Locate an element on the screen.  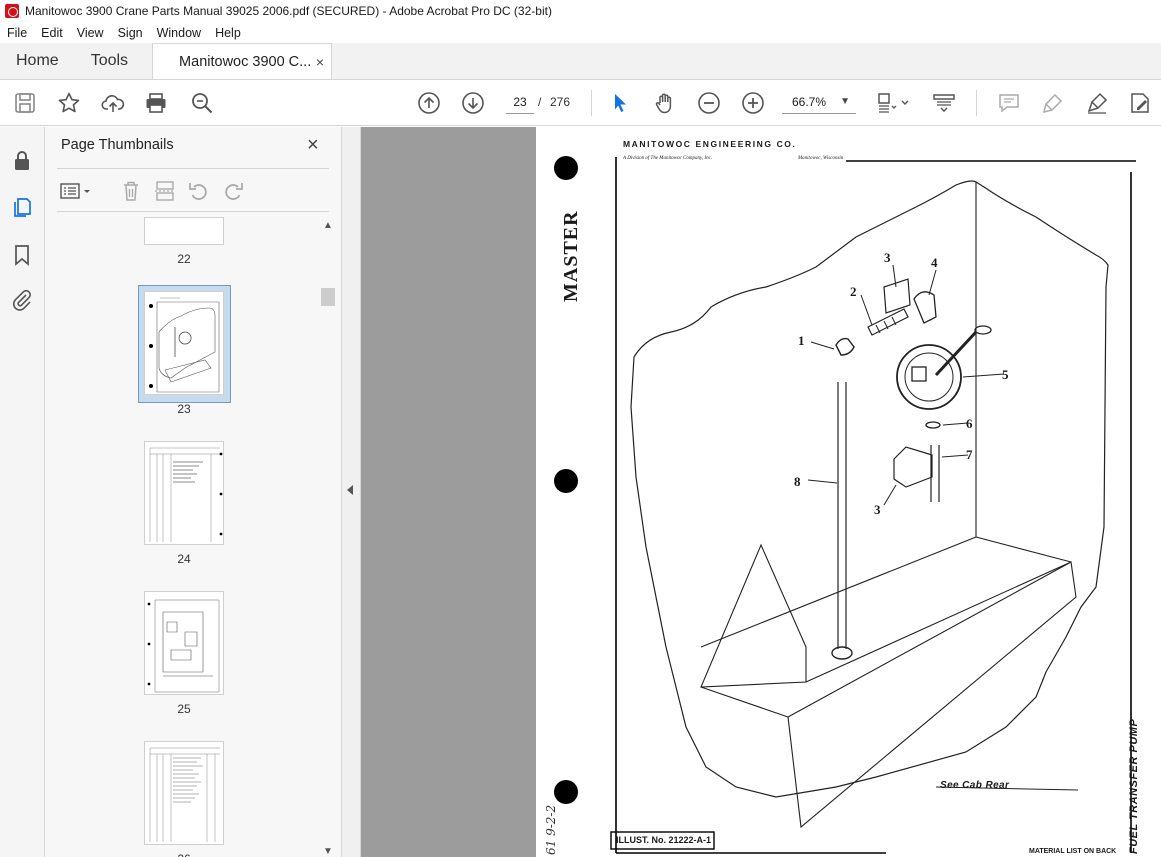
menu-window: Window is located at coordinates (179, 33).